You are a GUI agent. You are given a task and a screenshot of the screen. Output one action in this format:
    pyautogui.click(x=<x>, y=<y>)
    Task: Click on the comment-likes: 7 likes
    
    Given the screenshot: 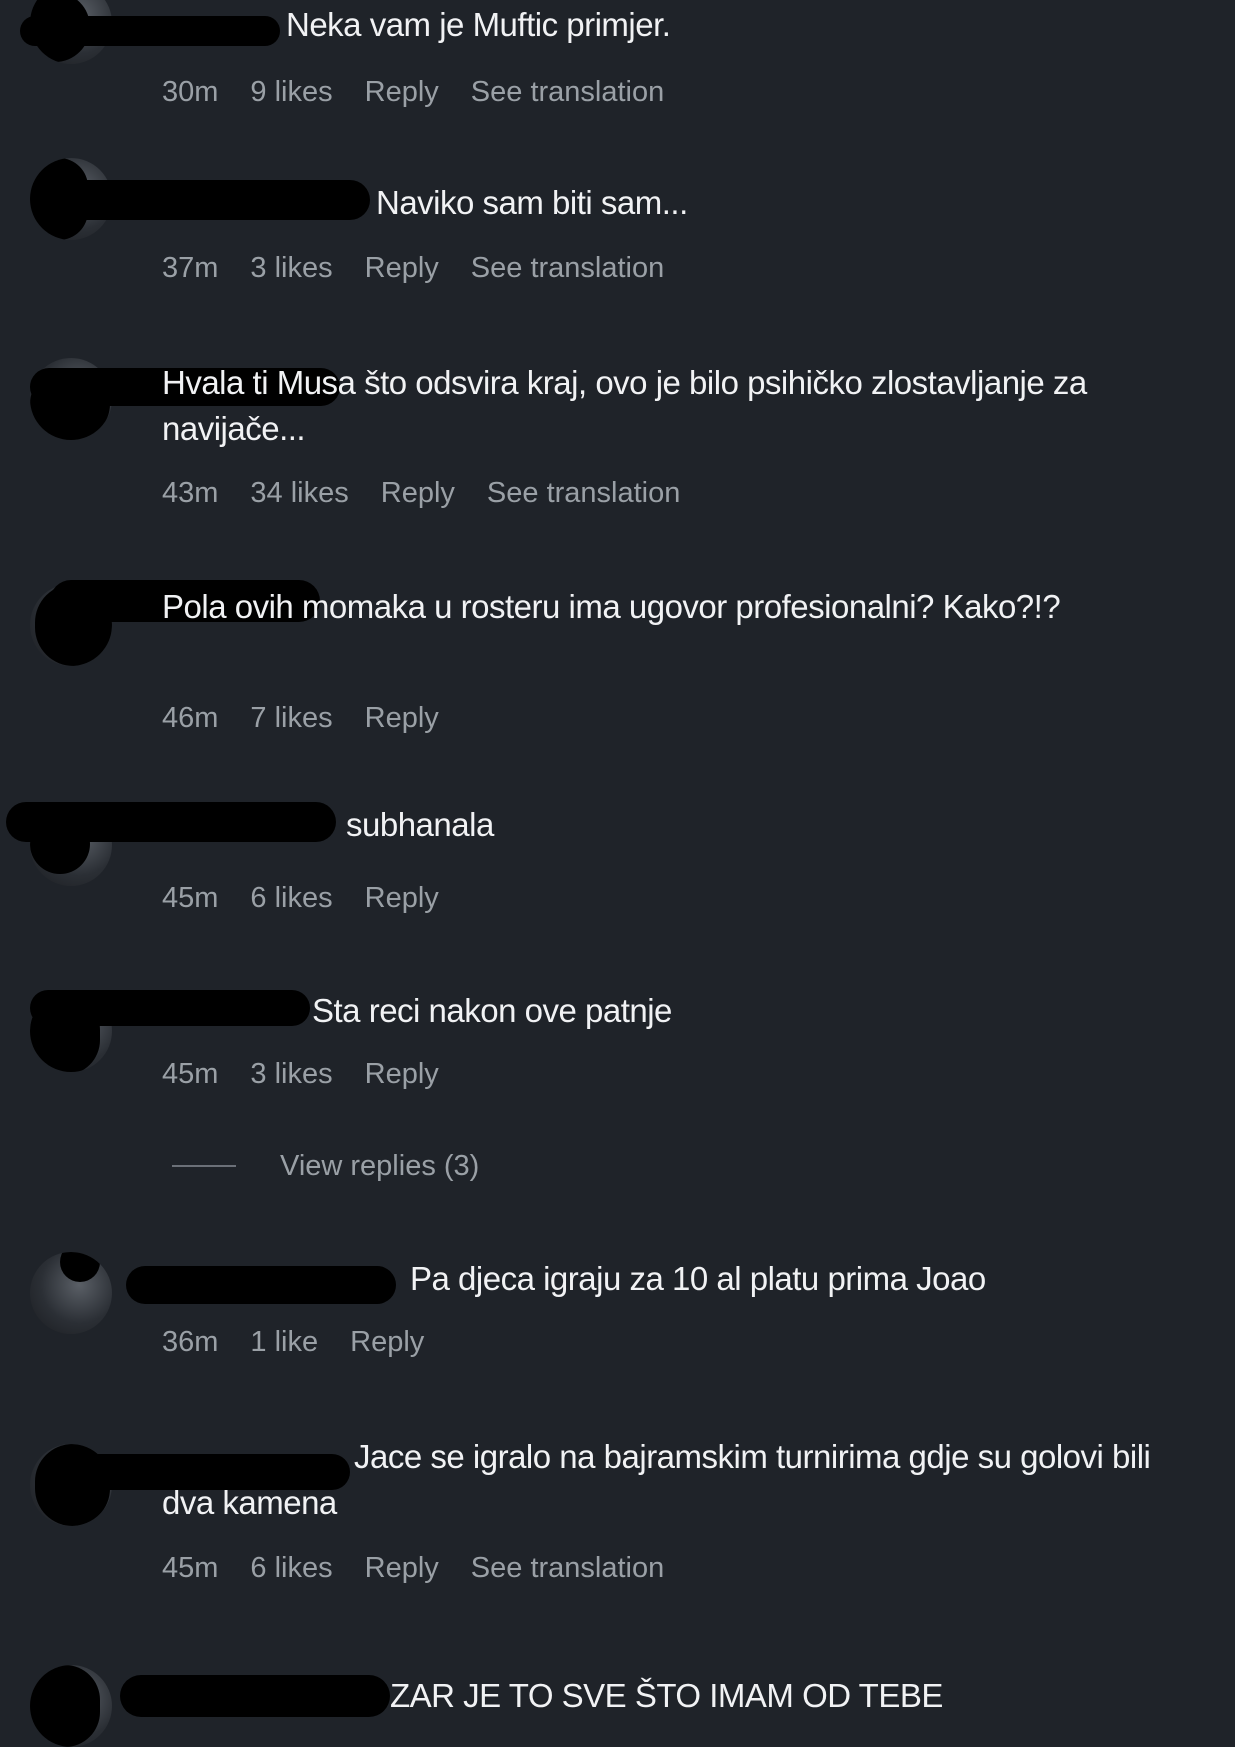 What is the action you would take?
    pyautogui.click(x=291, y=718)
    